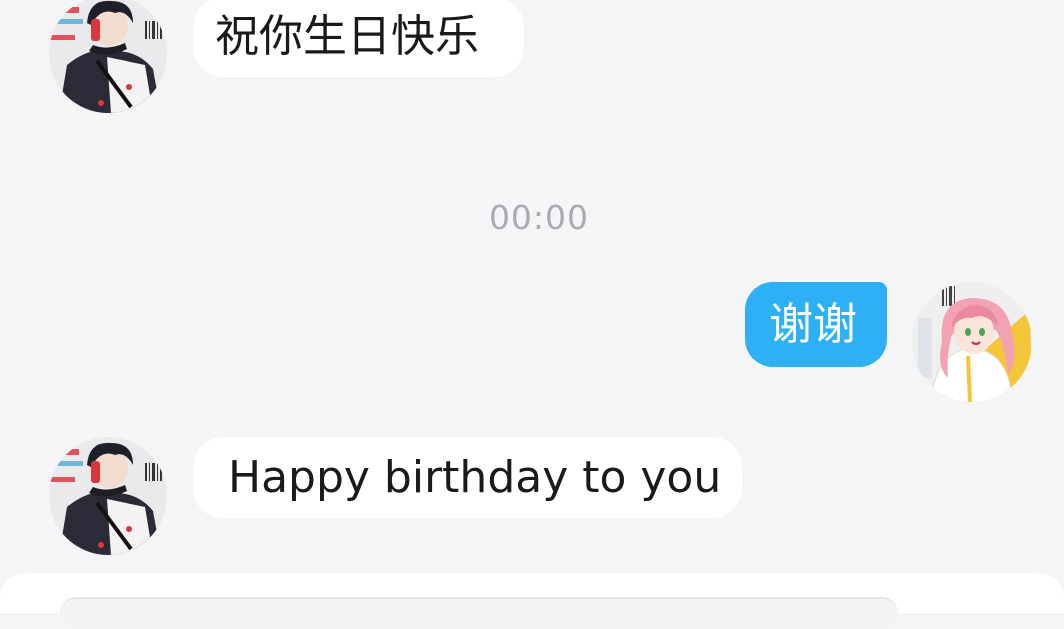 Image resolution: width=1064 pixels, height=629 pixels. Describe the element at coordinates (475, 477) in the screenshot. I see `message-text: Happy birthday to you` at that location.